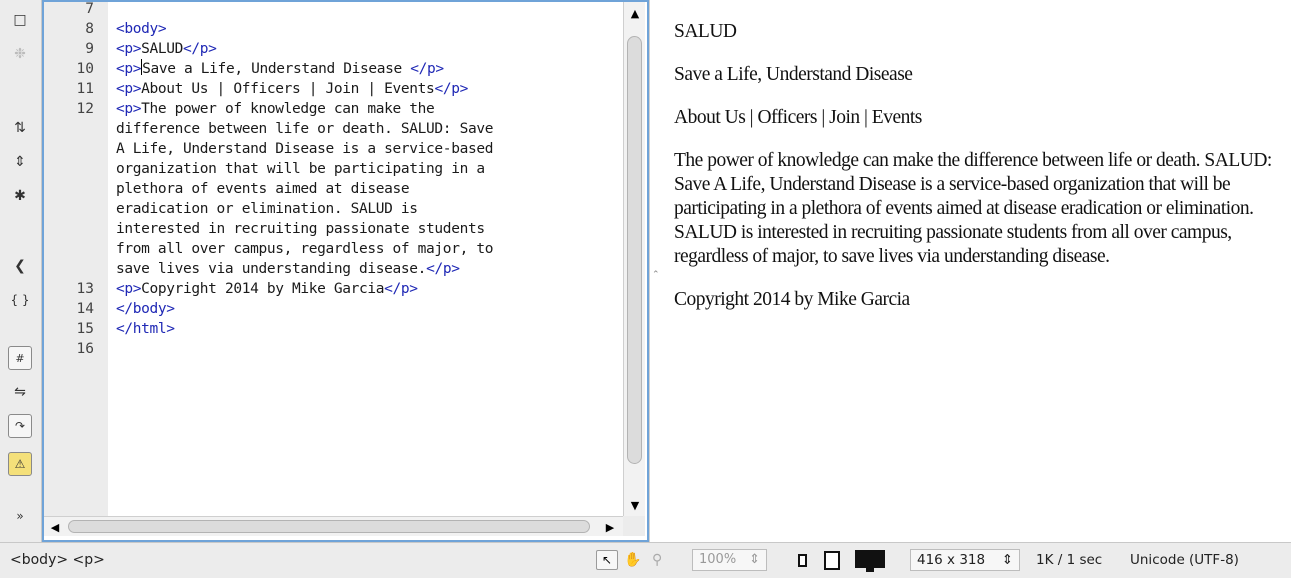  I want to click on vertical-scrollbar: ▲ ▼, so click(634, 259).